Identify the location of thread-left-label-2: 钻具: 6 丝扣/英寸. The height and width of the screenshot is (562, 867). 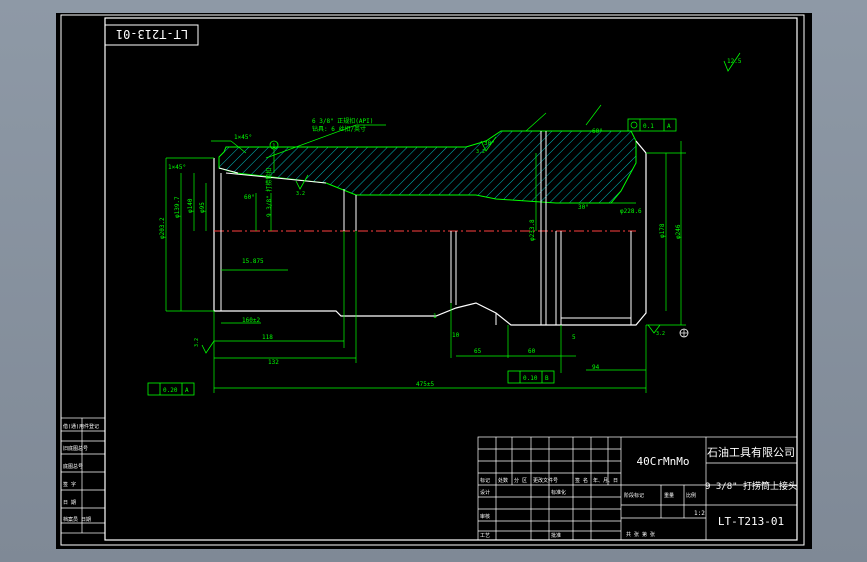
(339, 129).